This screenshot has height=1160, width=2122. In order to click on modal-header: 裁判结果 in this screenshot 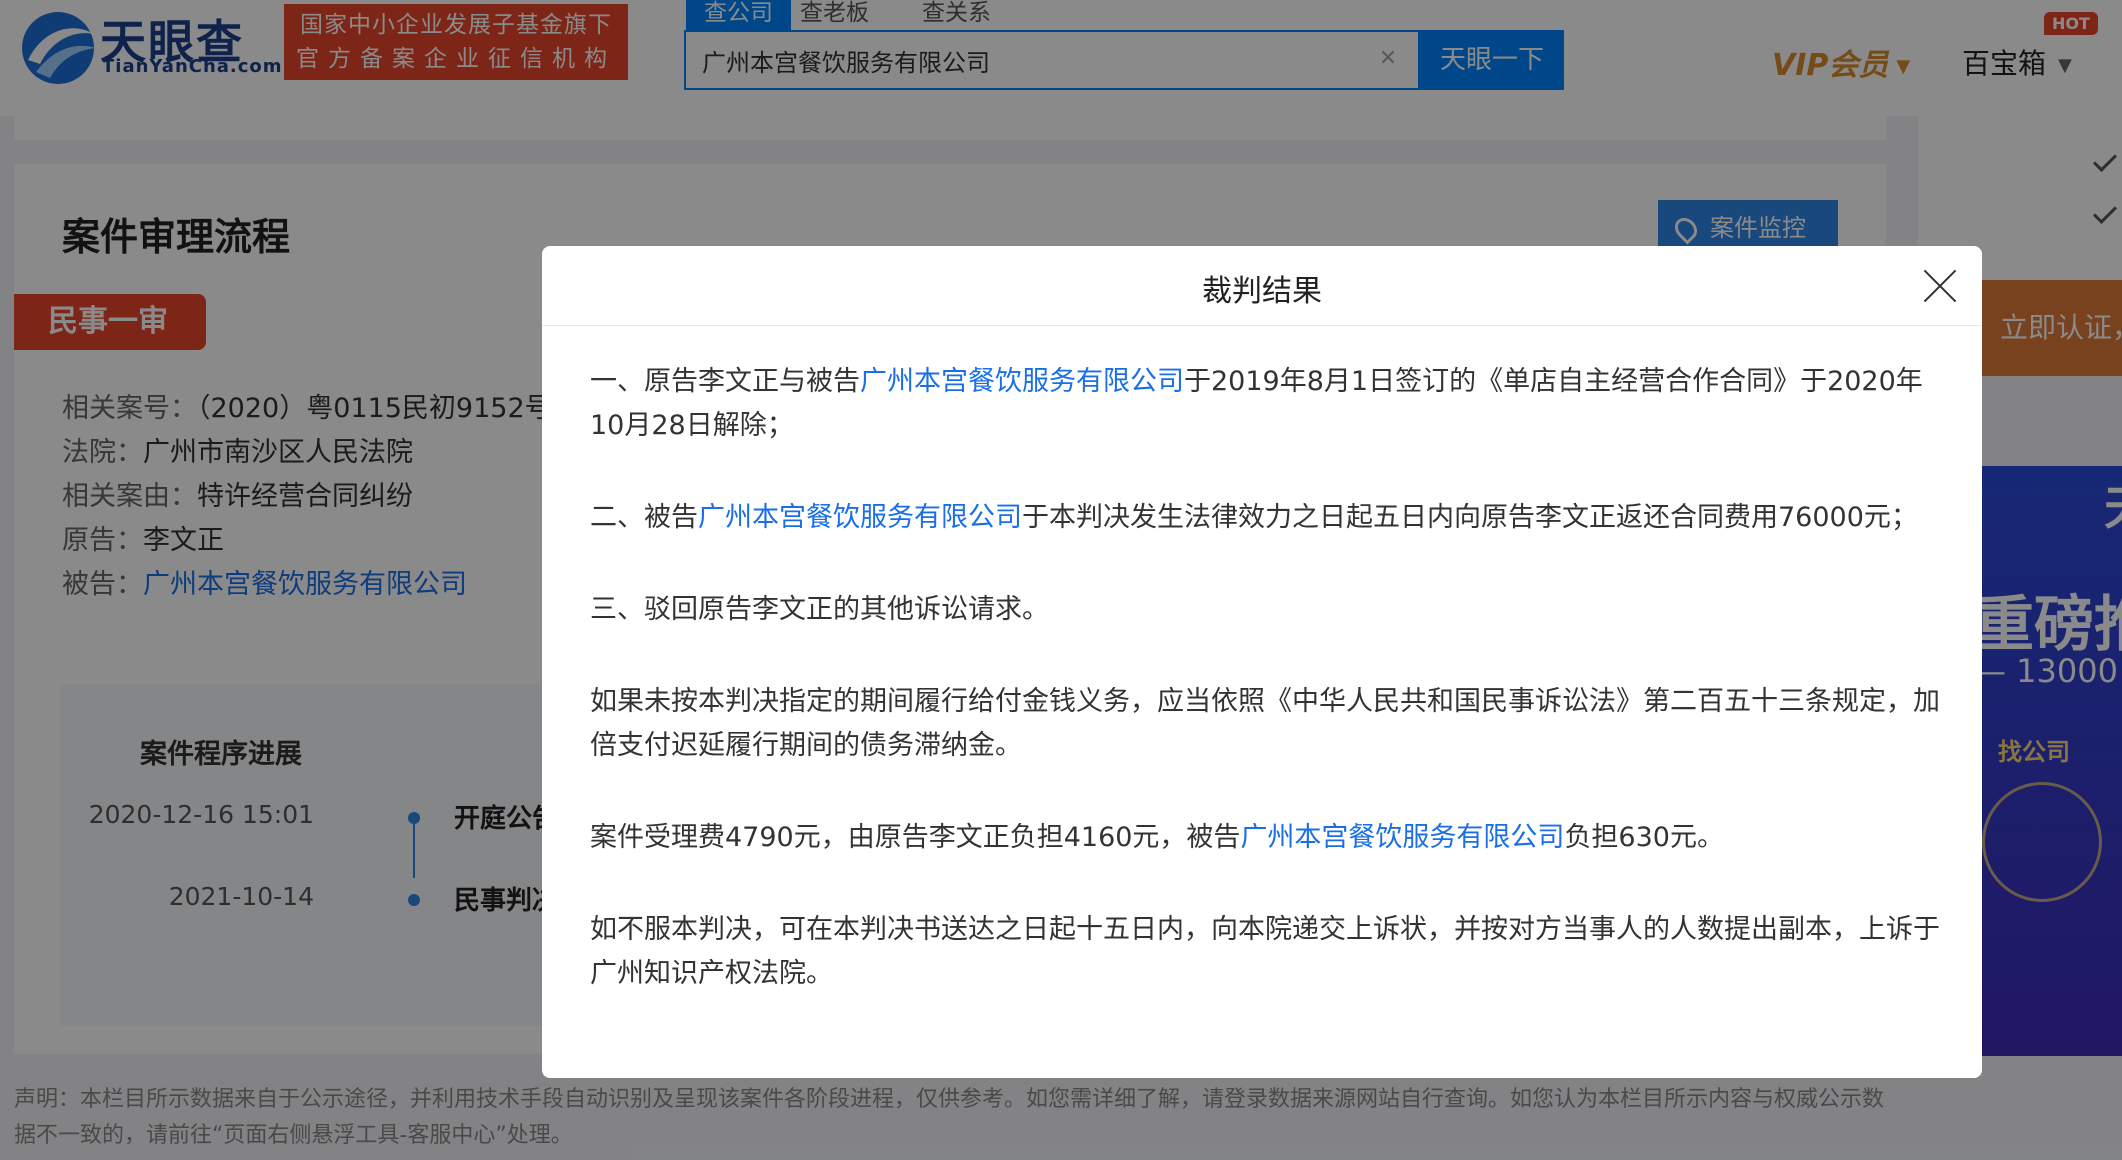, I will do `click(1262, 286)`.